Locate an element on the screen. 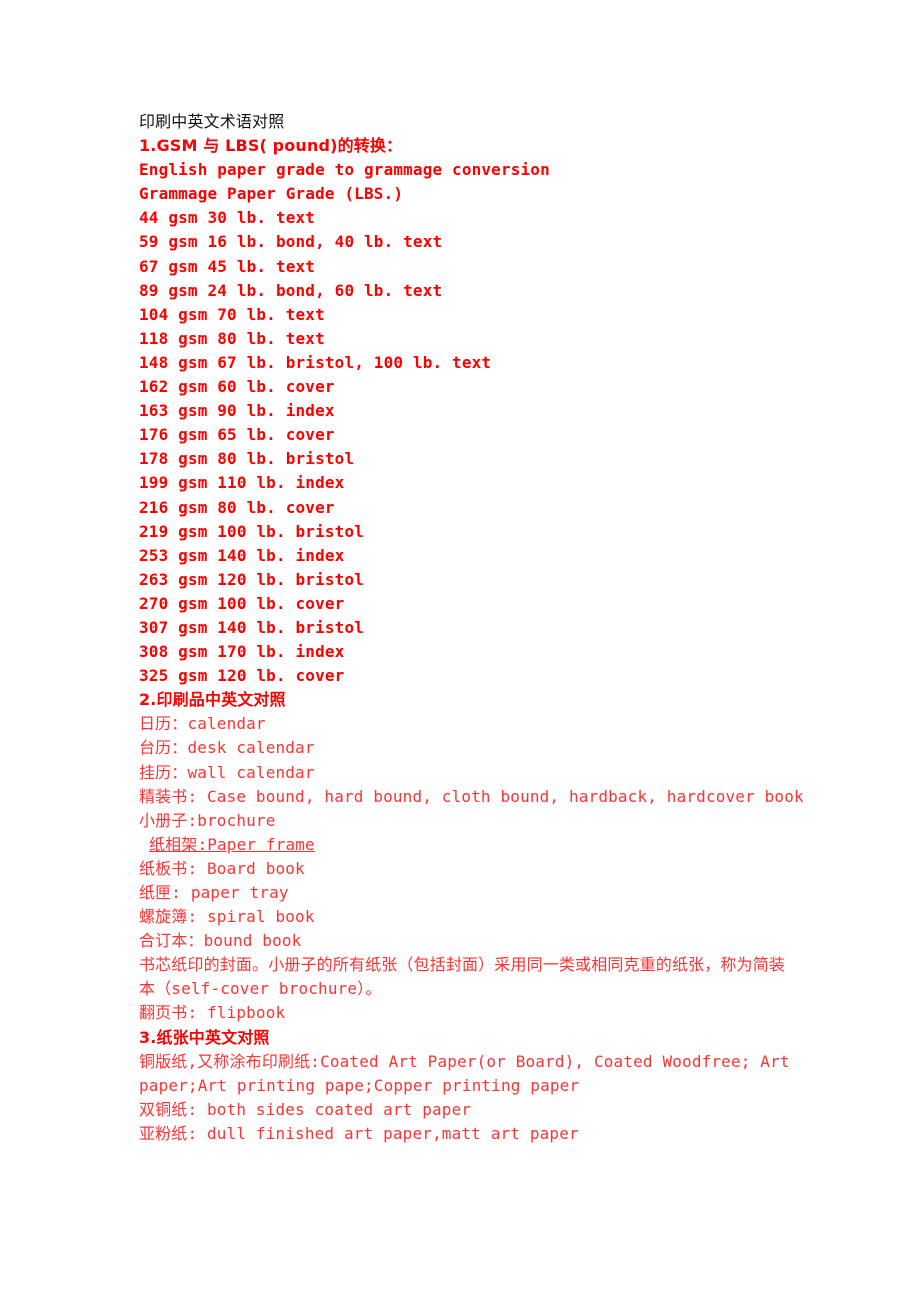 The image size is (920, 1302). conversion-row: 67 gsm 45 lb. text is located at coordinates (227, 266).